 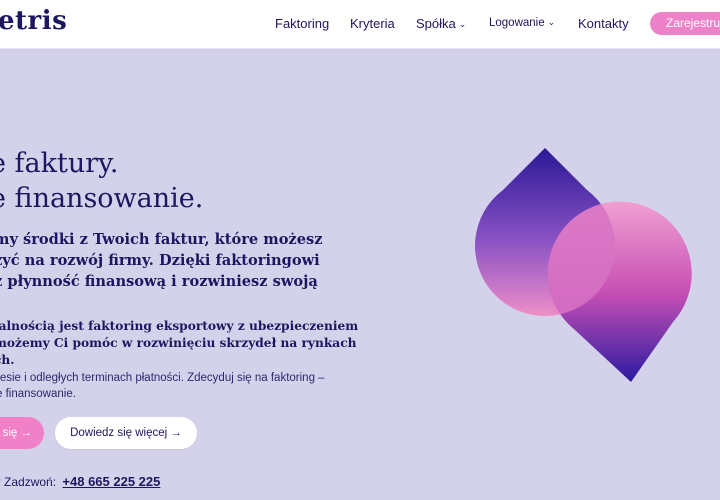 I want to click on contact-phone-link: +48 665 225 225, so click(x=111, y=481).